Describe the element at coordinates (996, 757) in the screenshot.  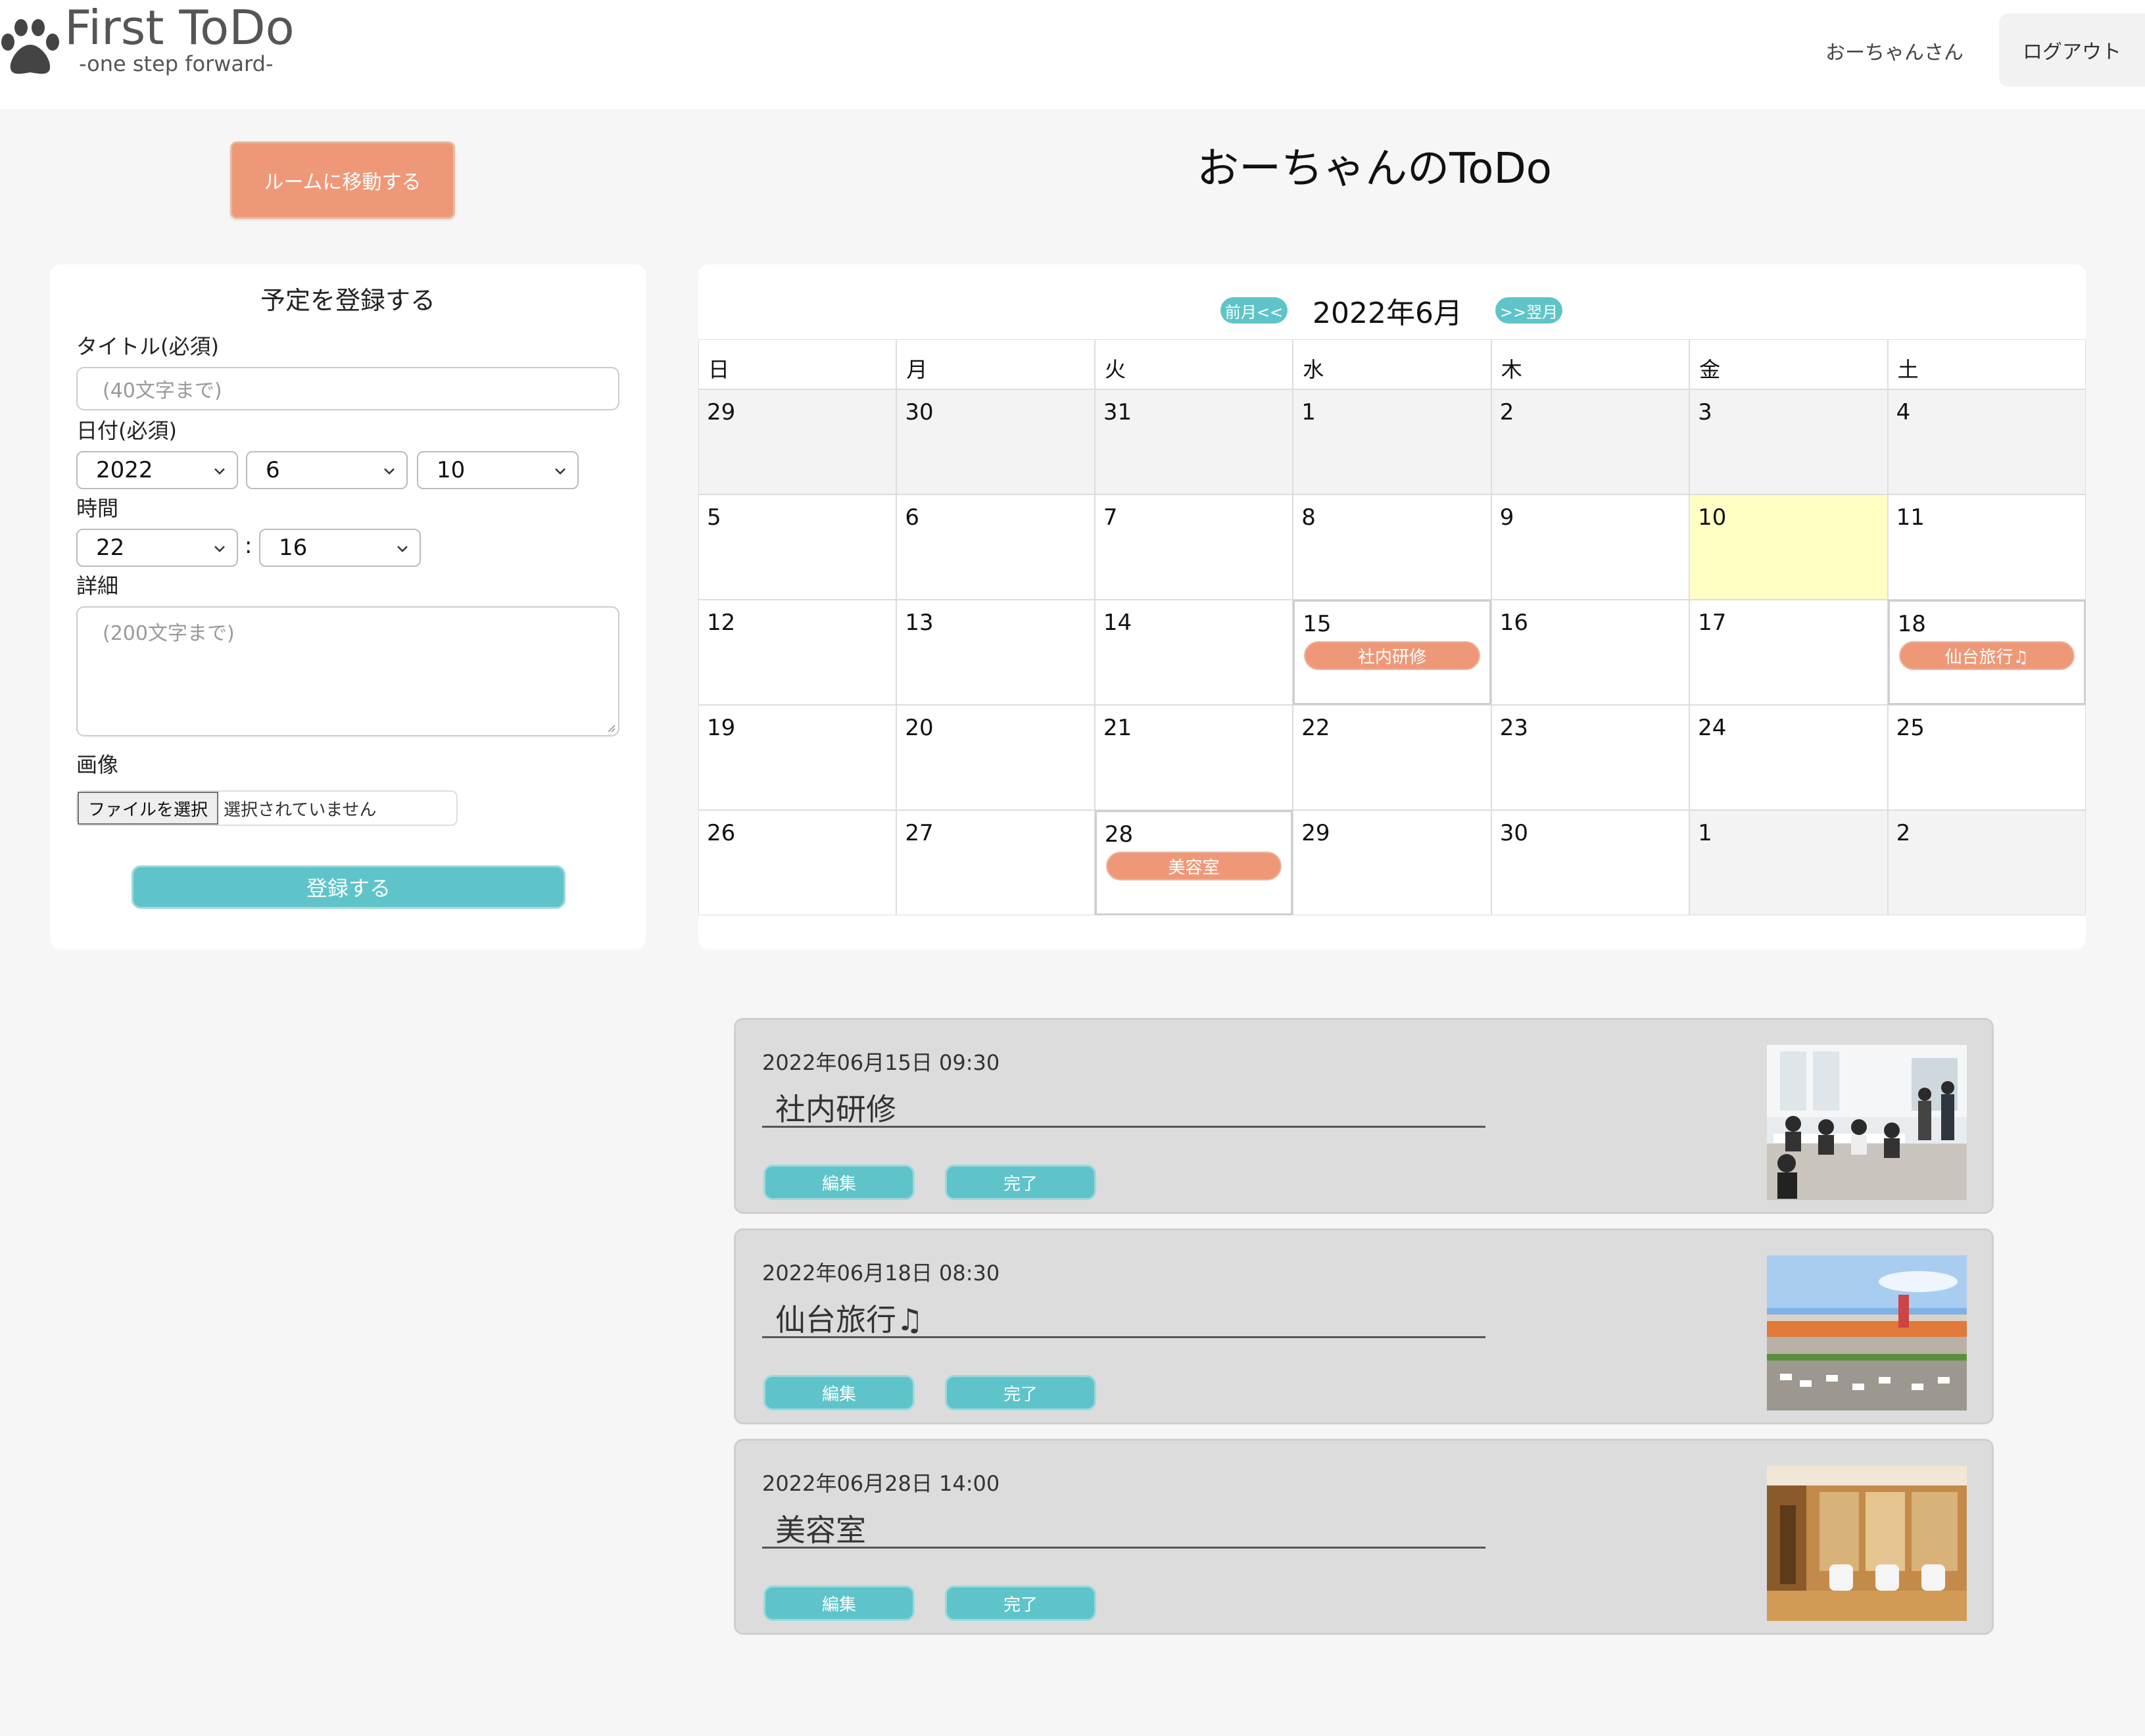
I see `calendar-day: 20` at that location.